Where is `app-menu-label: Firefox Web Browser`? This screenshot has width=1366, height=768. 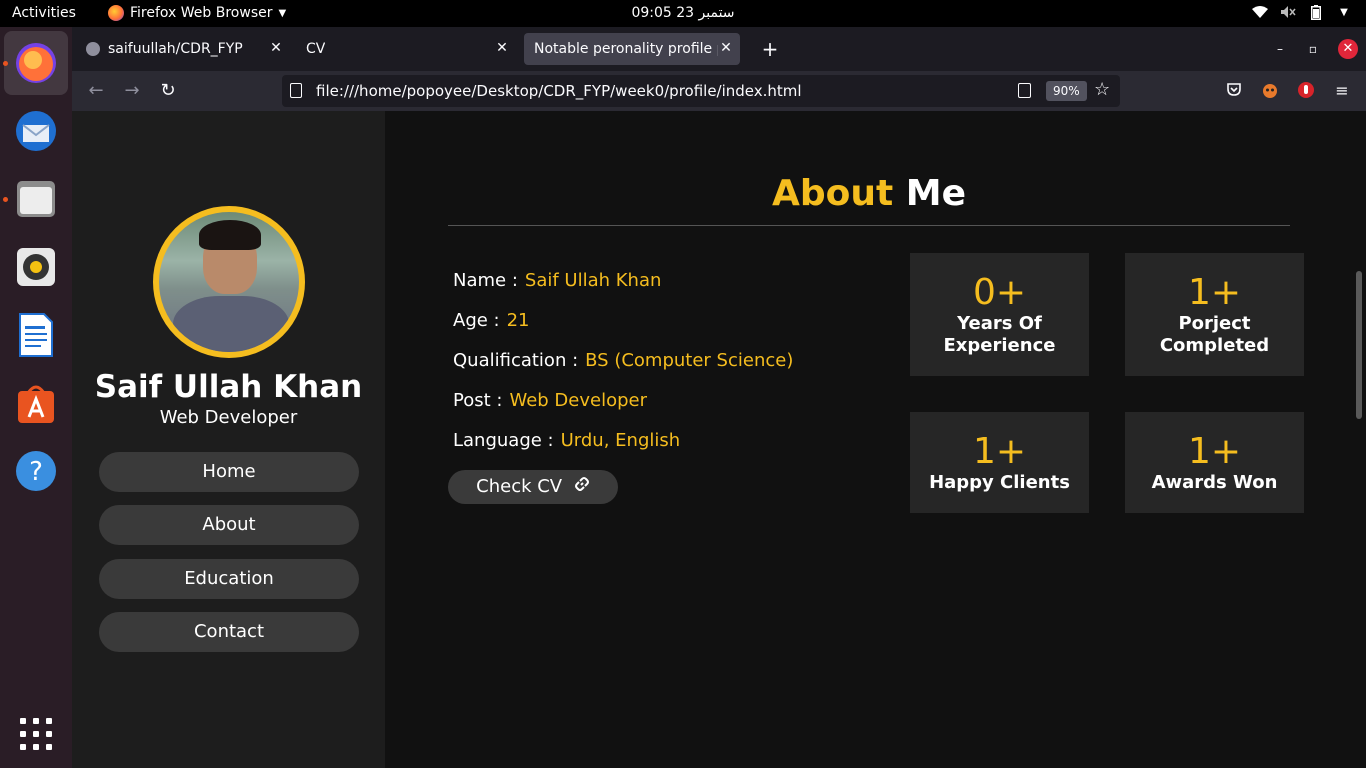 app-menu-label: Firefox Web Browser is located at coordinates (201, 13).